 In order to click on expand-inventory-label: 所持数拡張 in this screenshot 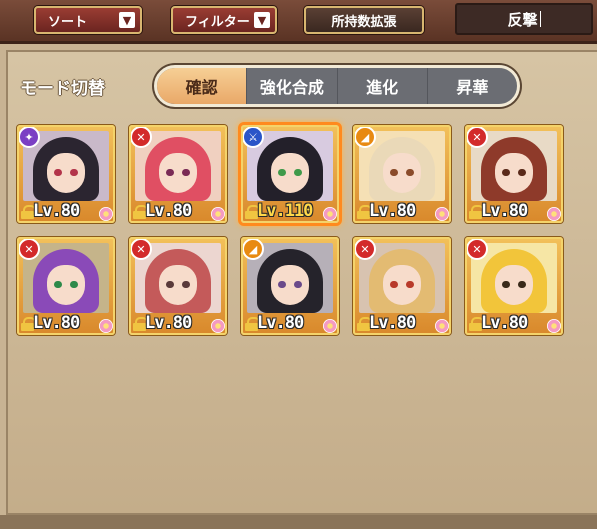, I will do `click(364, 22)`.